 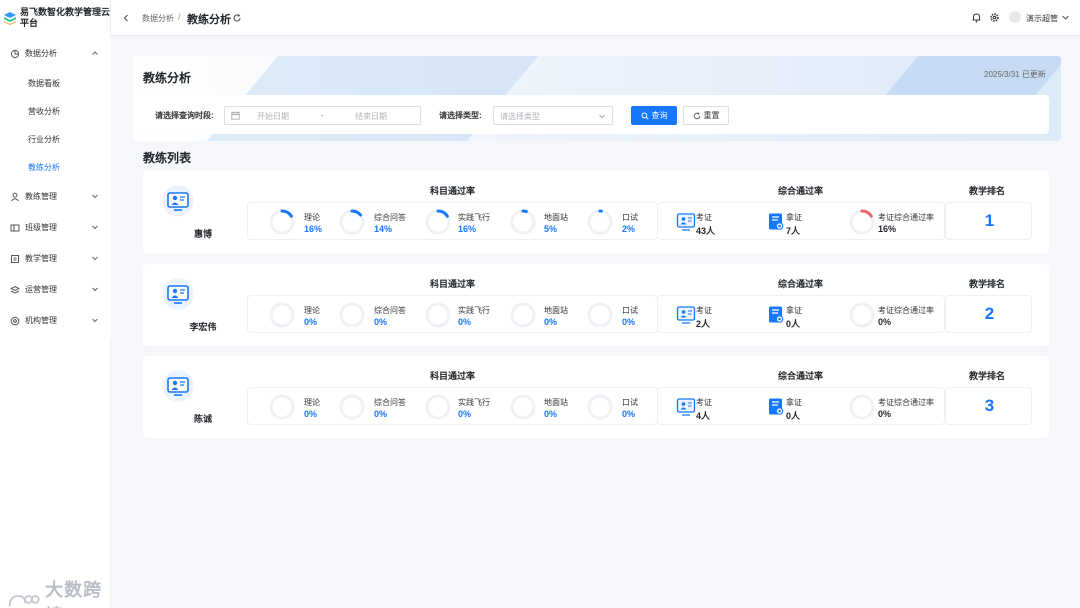 I want to click on overall-value: 0%, so click(x=885, y=322).